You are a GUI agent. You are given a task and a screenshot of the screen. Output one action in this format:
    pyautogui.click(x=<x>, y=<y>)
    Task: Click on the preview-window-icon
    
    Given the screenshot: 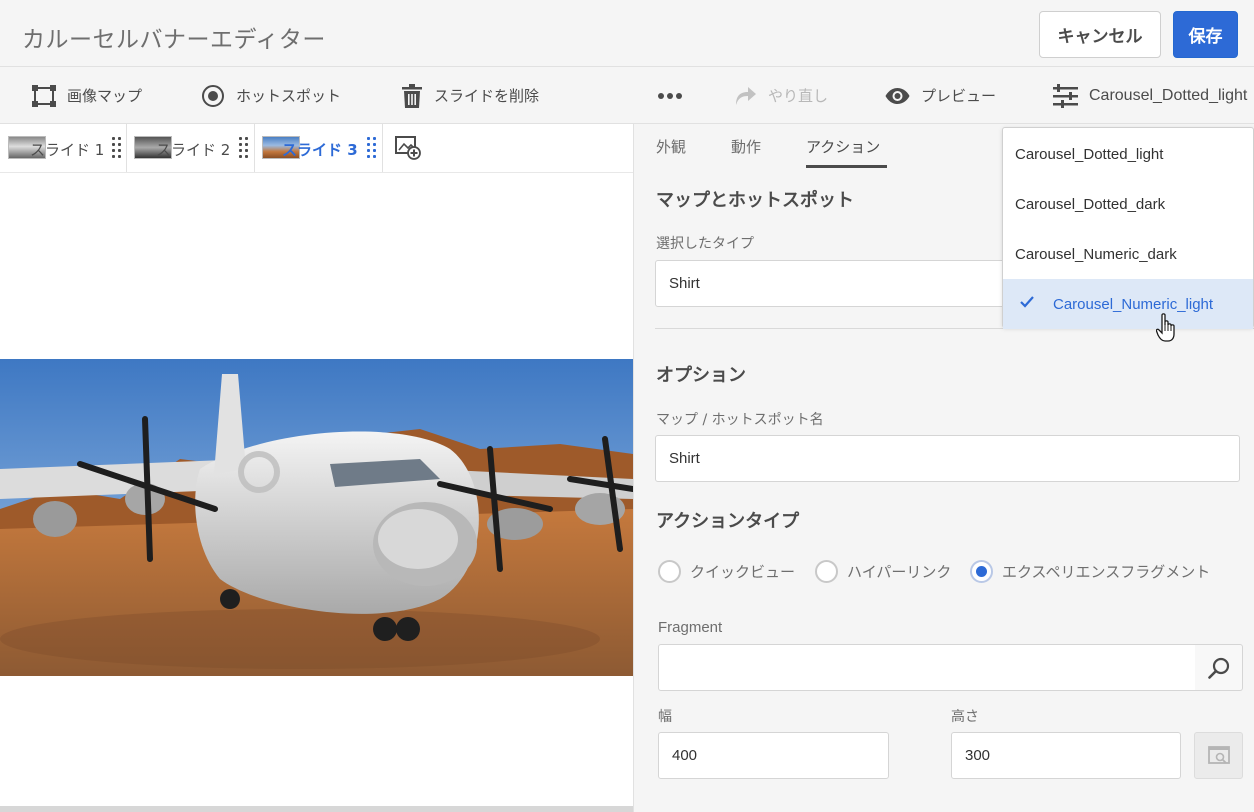 What is the action you would take?
    pyautogui.click(x=1218, y=754)
    